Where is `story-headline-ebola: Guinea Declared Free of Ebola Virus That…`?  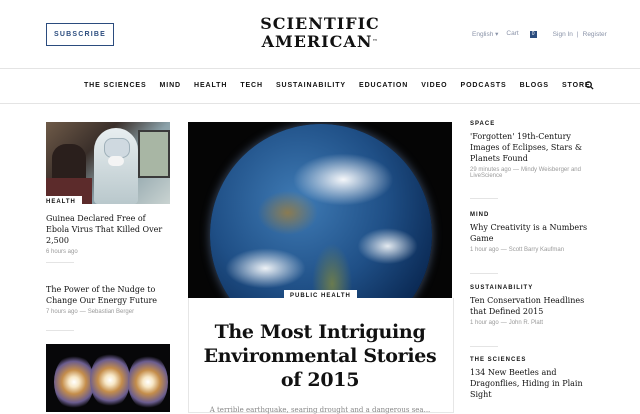 story-headline-ebola: Guinea Declared Free of Ebola Virus That… is located at coordinates (108, 229).